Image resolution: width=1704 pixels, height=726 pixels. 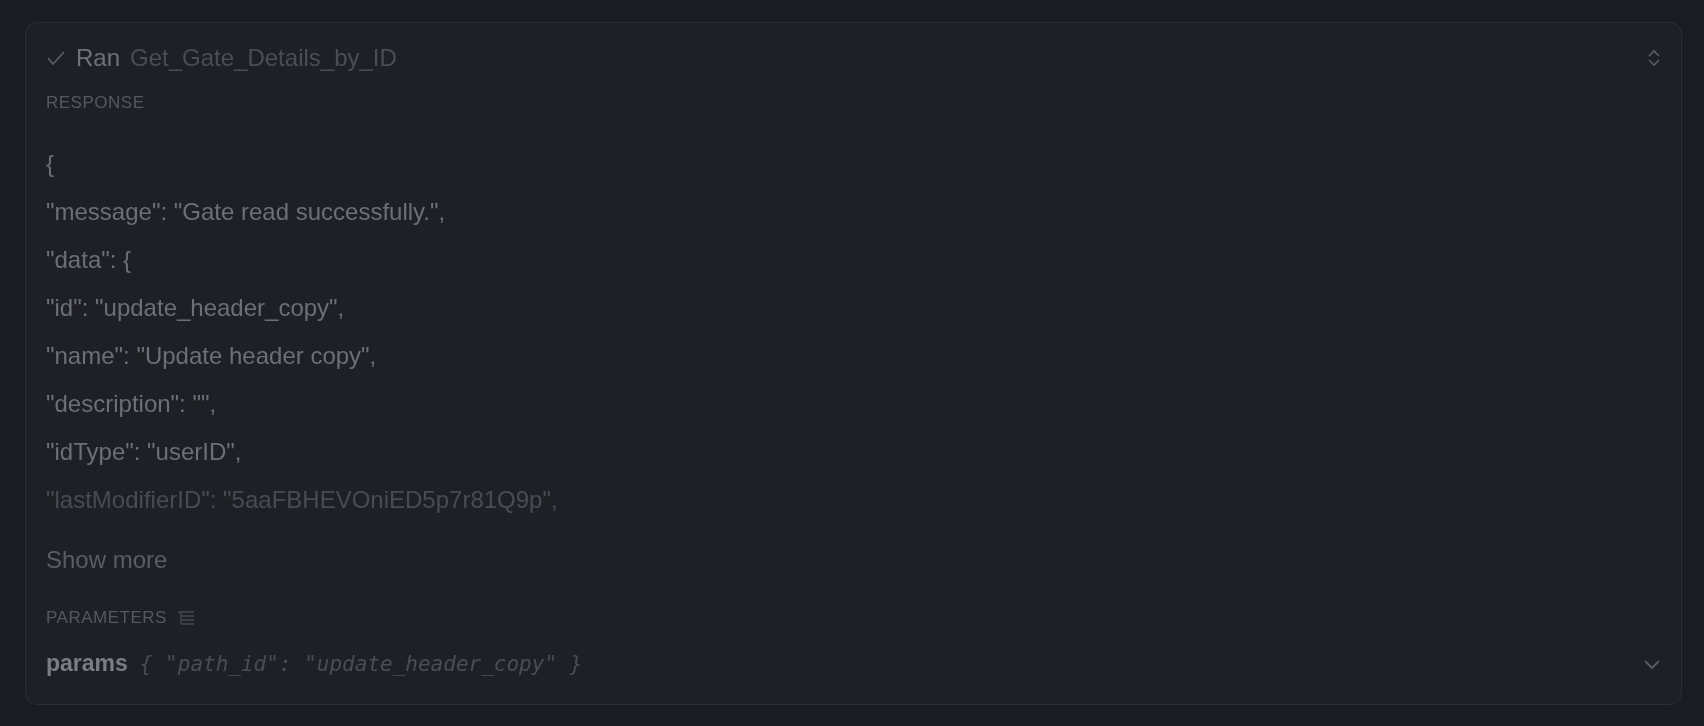 I want to click on parameter-name: params, so click(x=87, y=663).